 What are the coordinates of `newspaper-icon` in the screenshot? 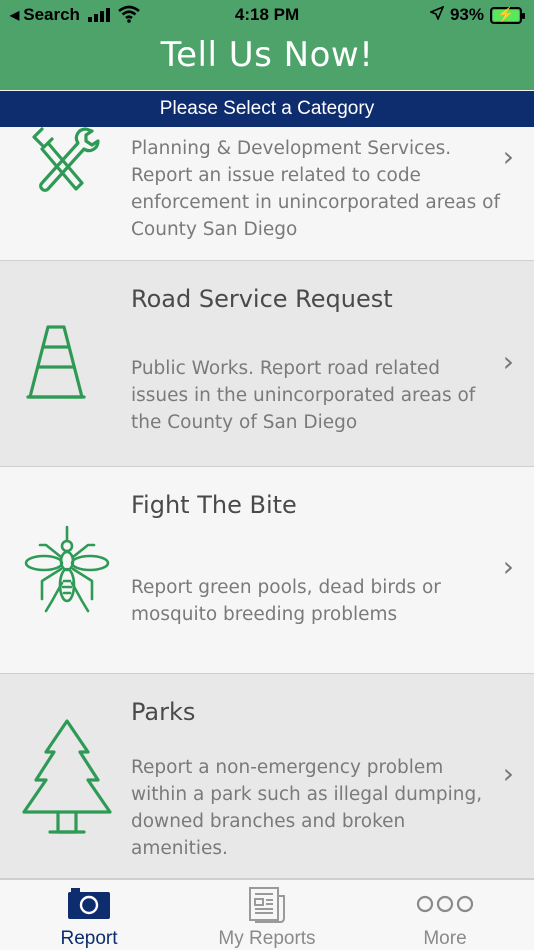 It's located at (267, 905).